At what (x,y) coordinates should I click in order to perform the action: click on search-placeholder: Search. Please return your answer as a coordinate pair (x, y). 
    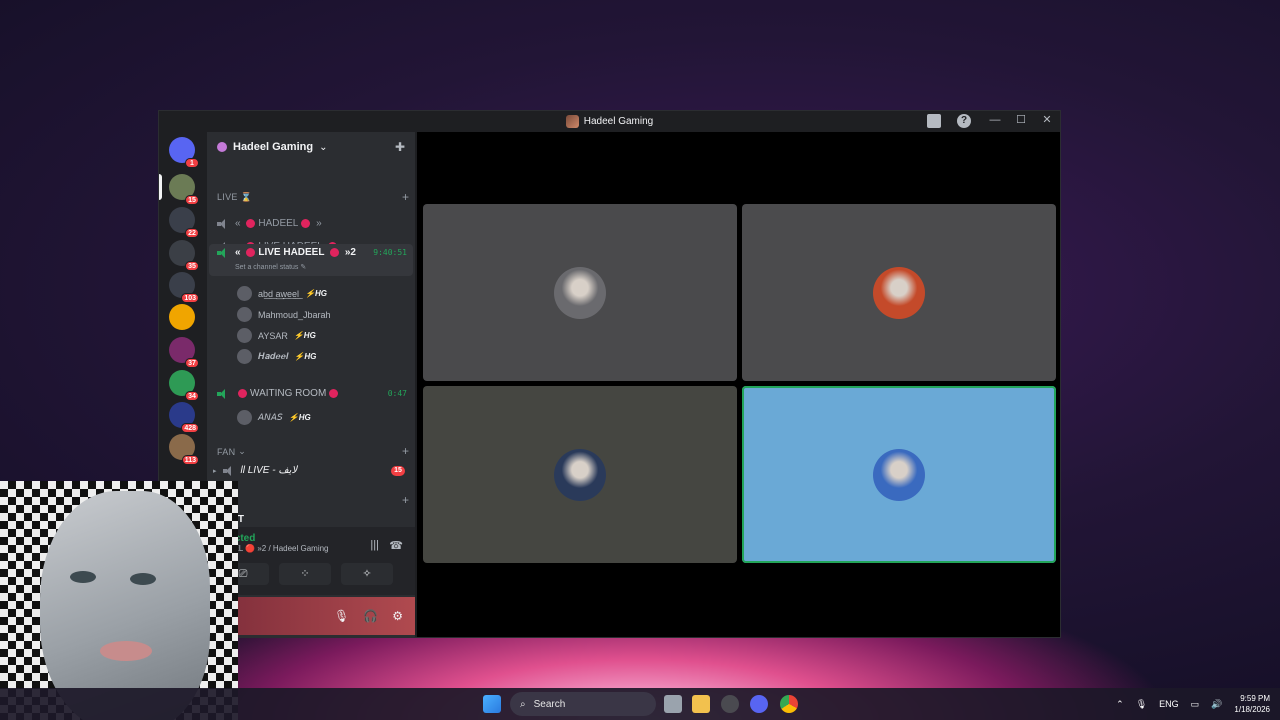
    Looking at the image, I should click on (549, 704).